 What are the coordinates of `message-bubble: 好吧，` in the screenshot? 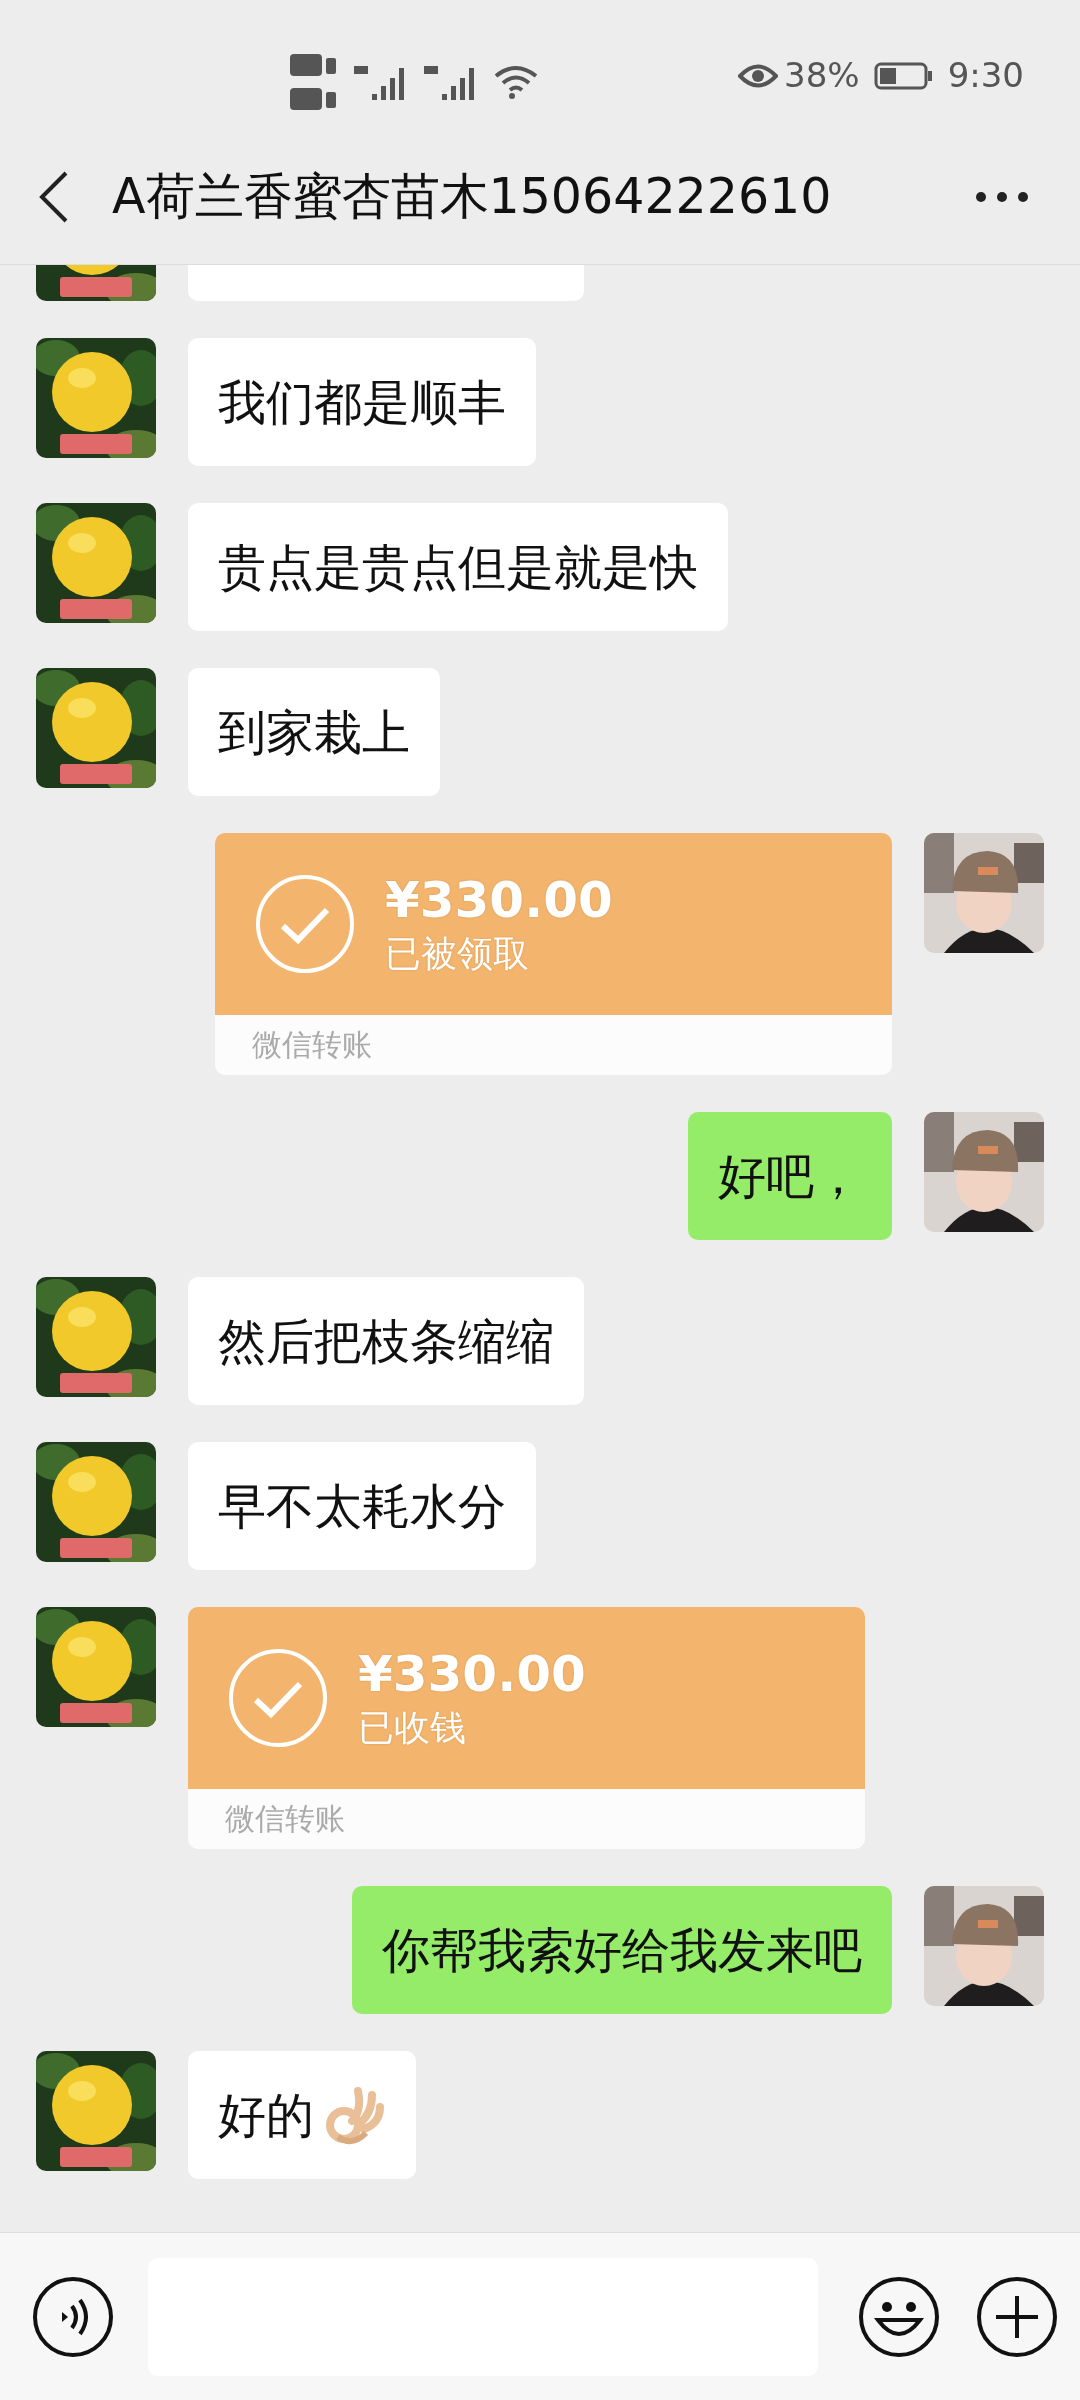 It's located at (790, 1176).